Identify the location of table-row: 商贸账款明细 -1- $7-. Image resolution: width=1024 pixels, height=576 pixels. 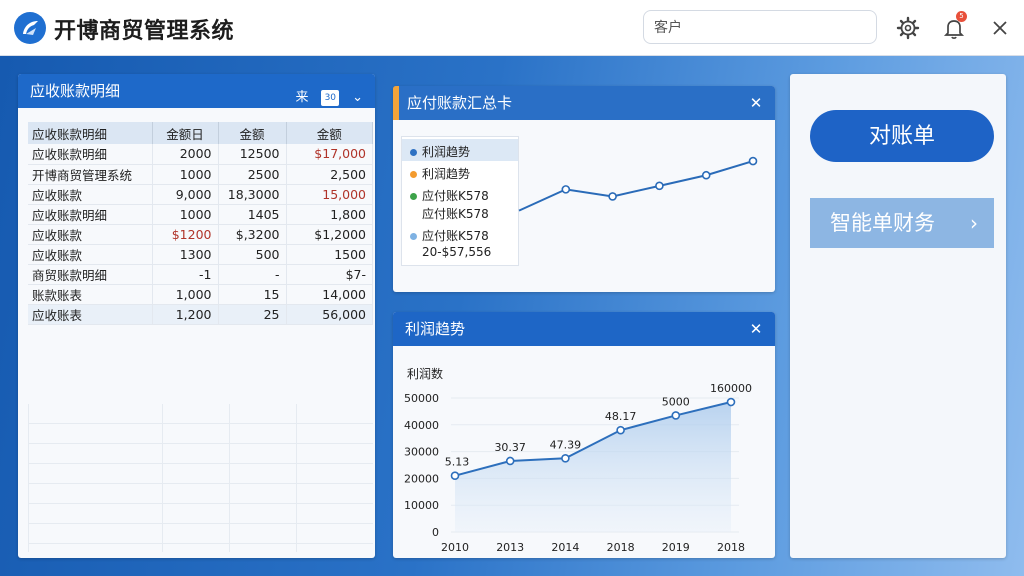
(200, 274).